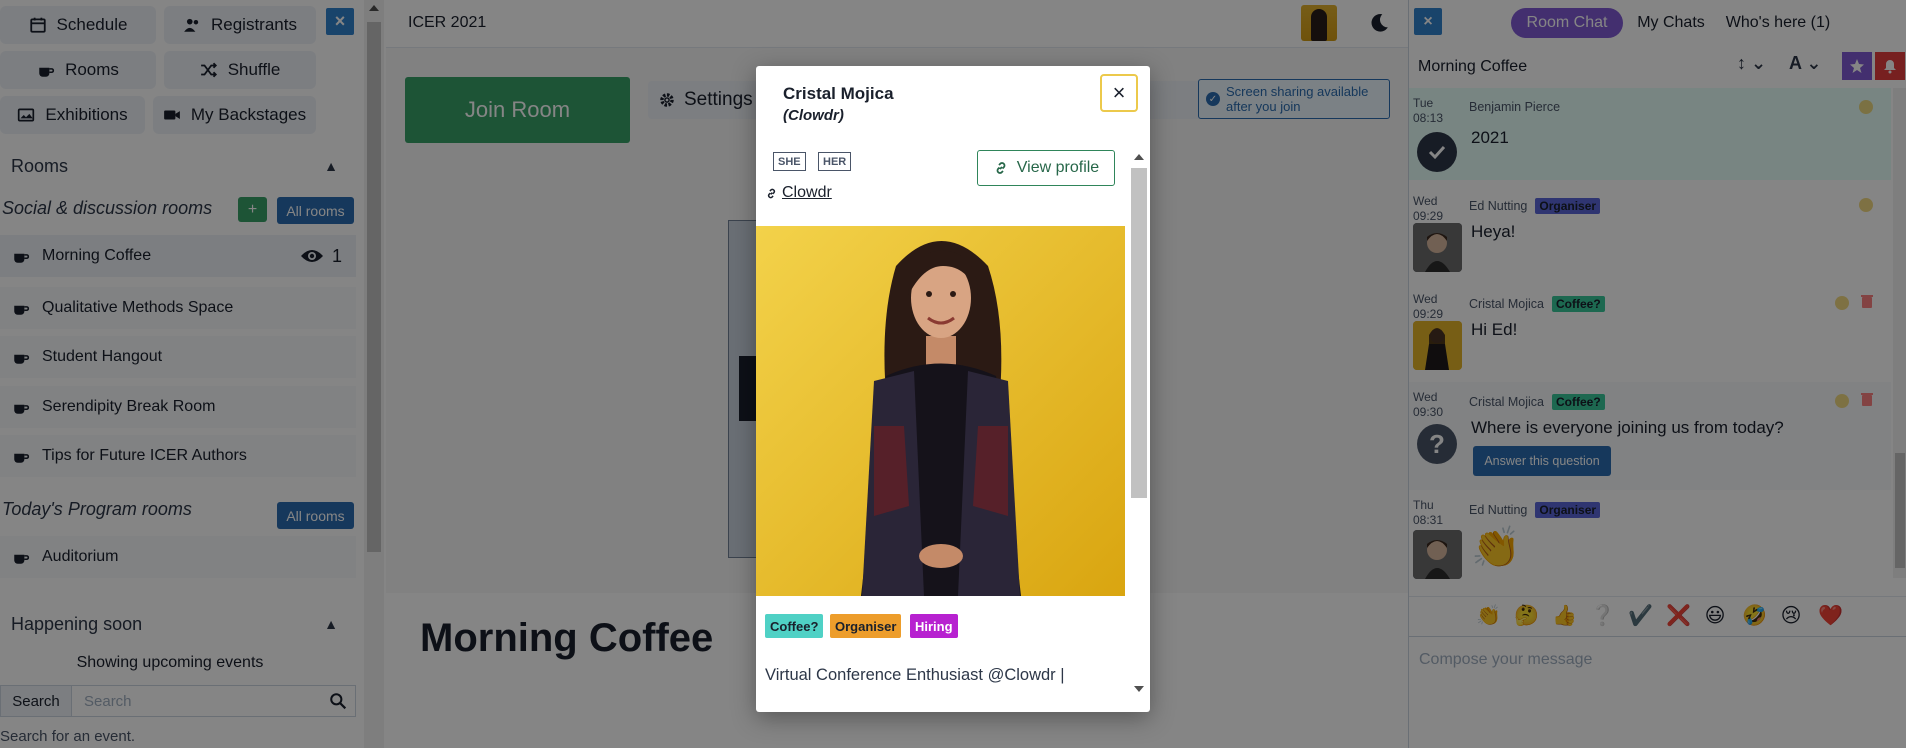 Image resolution: width=1906 pixels, height=748 pixels. What do you see at coordinates (1139, 689) in the screenshot?
I see `scroll-down-arrow-icon` at bounding box center [1139, 689].